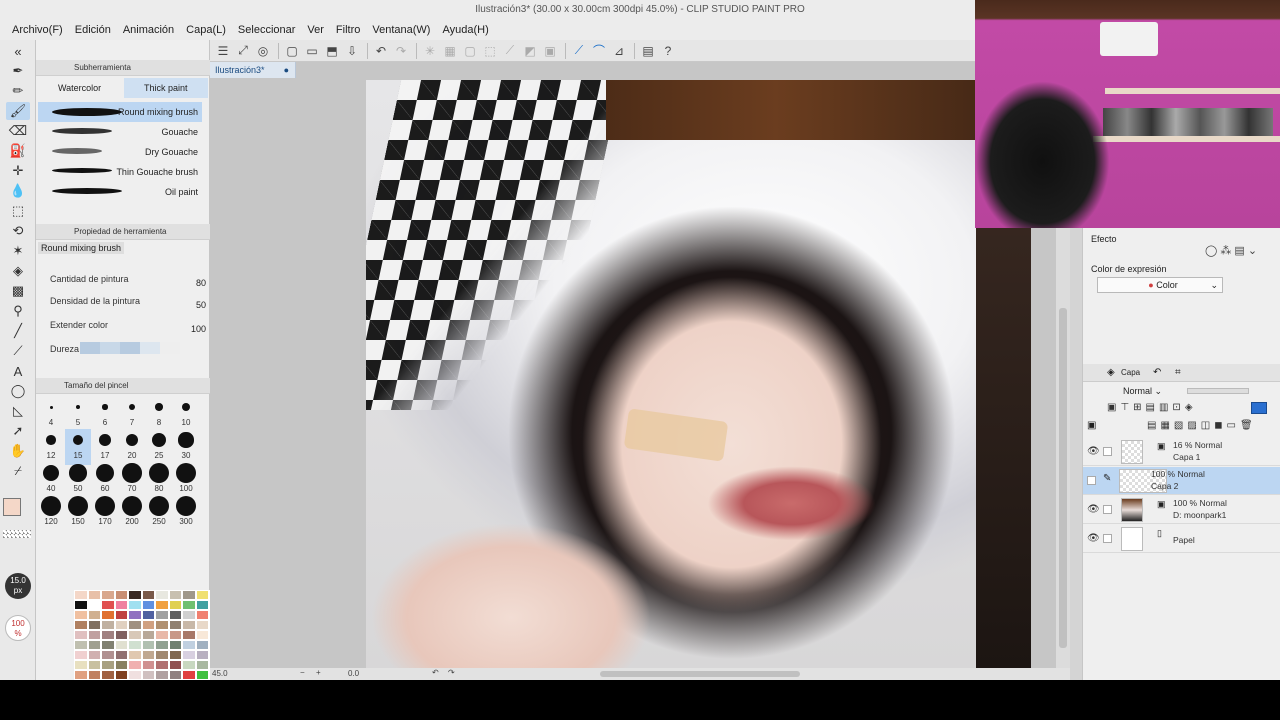 Image resolution: width=1280 pixels, height=720 pixels. What do you see at coordinates (619, 51) in the screenshot?
I see `grid-snap-icon: ⊿` at bounding box center [619, 51].